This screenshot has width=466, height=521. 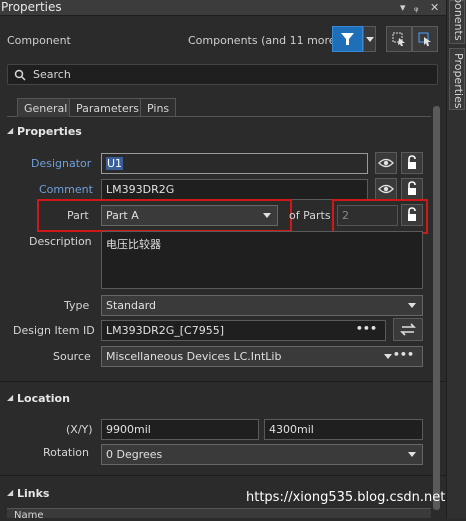 I want to click on source-select: Miscellaneous Devices LC.IntLib •••, so click(x=262, y=356).